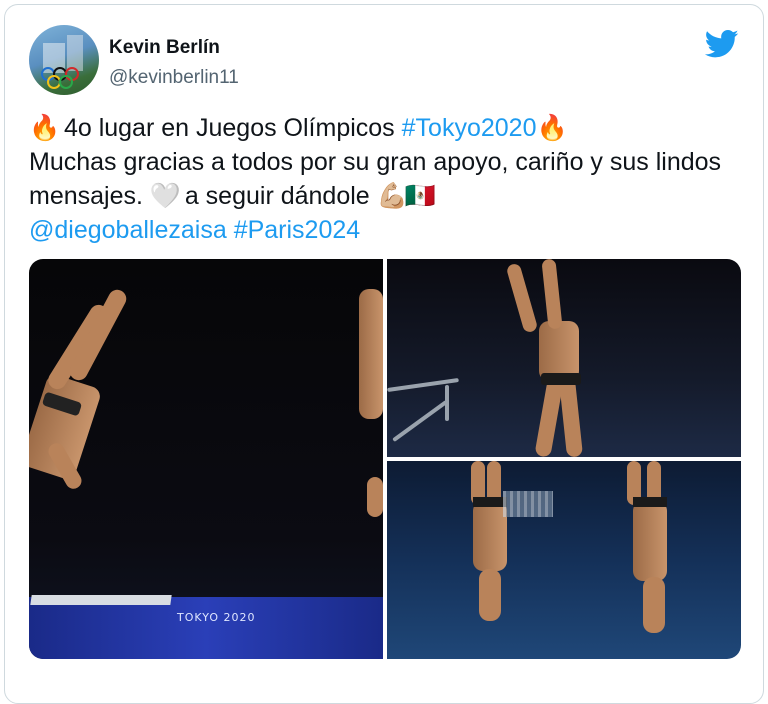  I want to click on author-handle: @kevinberlin11, so click(174, 78).